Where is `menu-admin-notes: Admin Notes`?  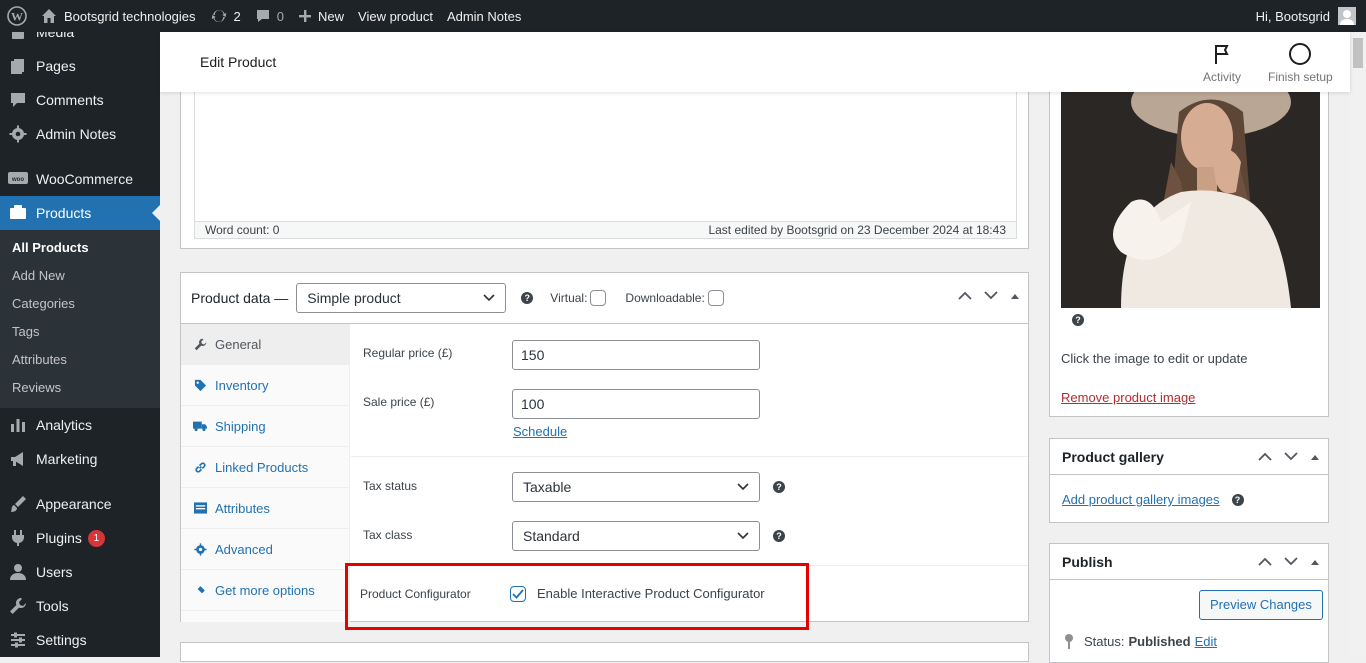
menu-admin-notes: Admin Notes is located at coordinates (80, 134).